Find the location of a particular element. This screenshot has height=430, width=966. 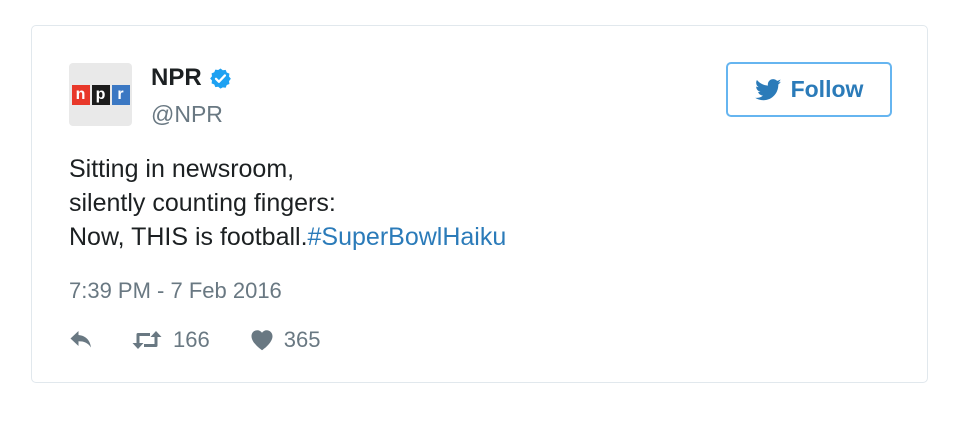

twitter-bird-icon is located at coordinates (768, 89).